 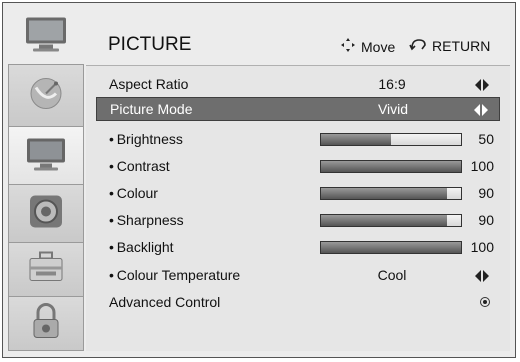 I want to click on advanced-control-row: Advanced Control, so click(x=298, y=302).